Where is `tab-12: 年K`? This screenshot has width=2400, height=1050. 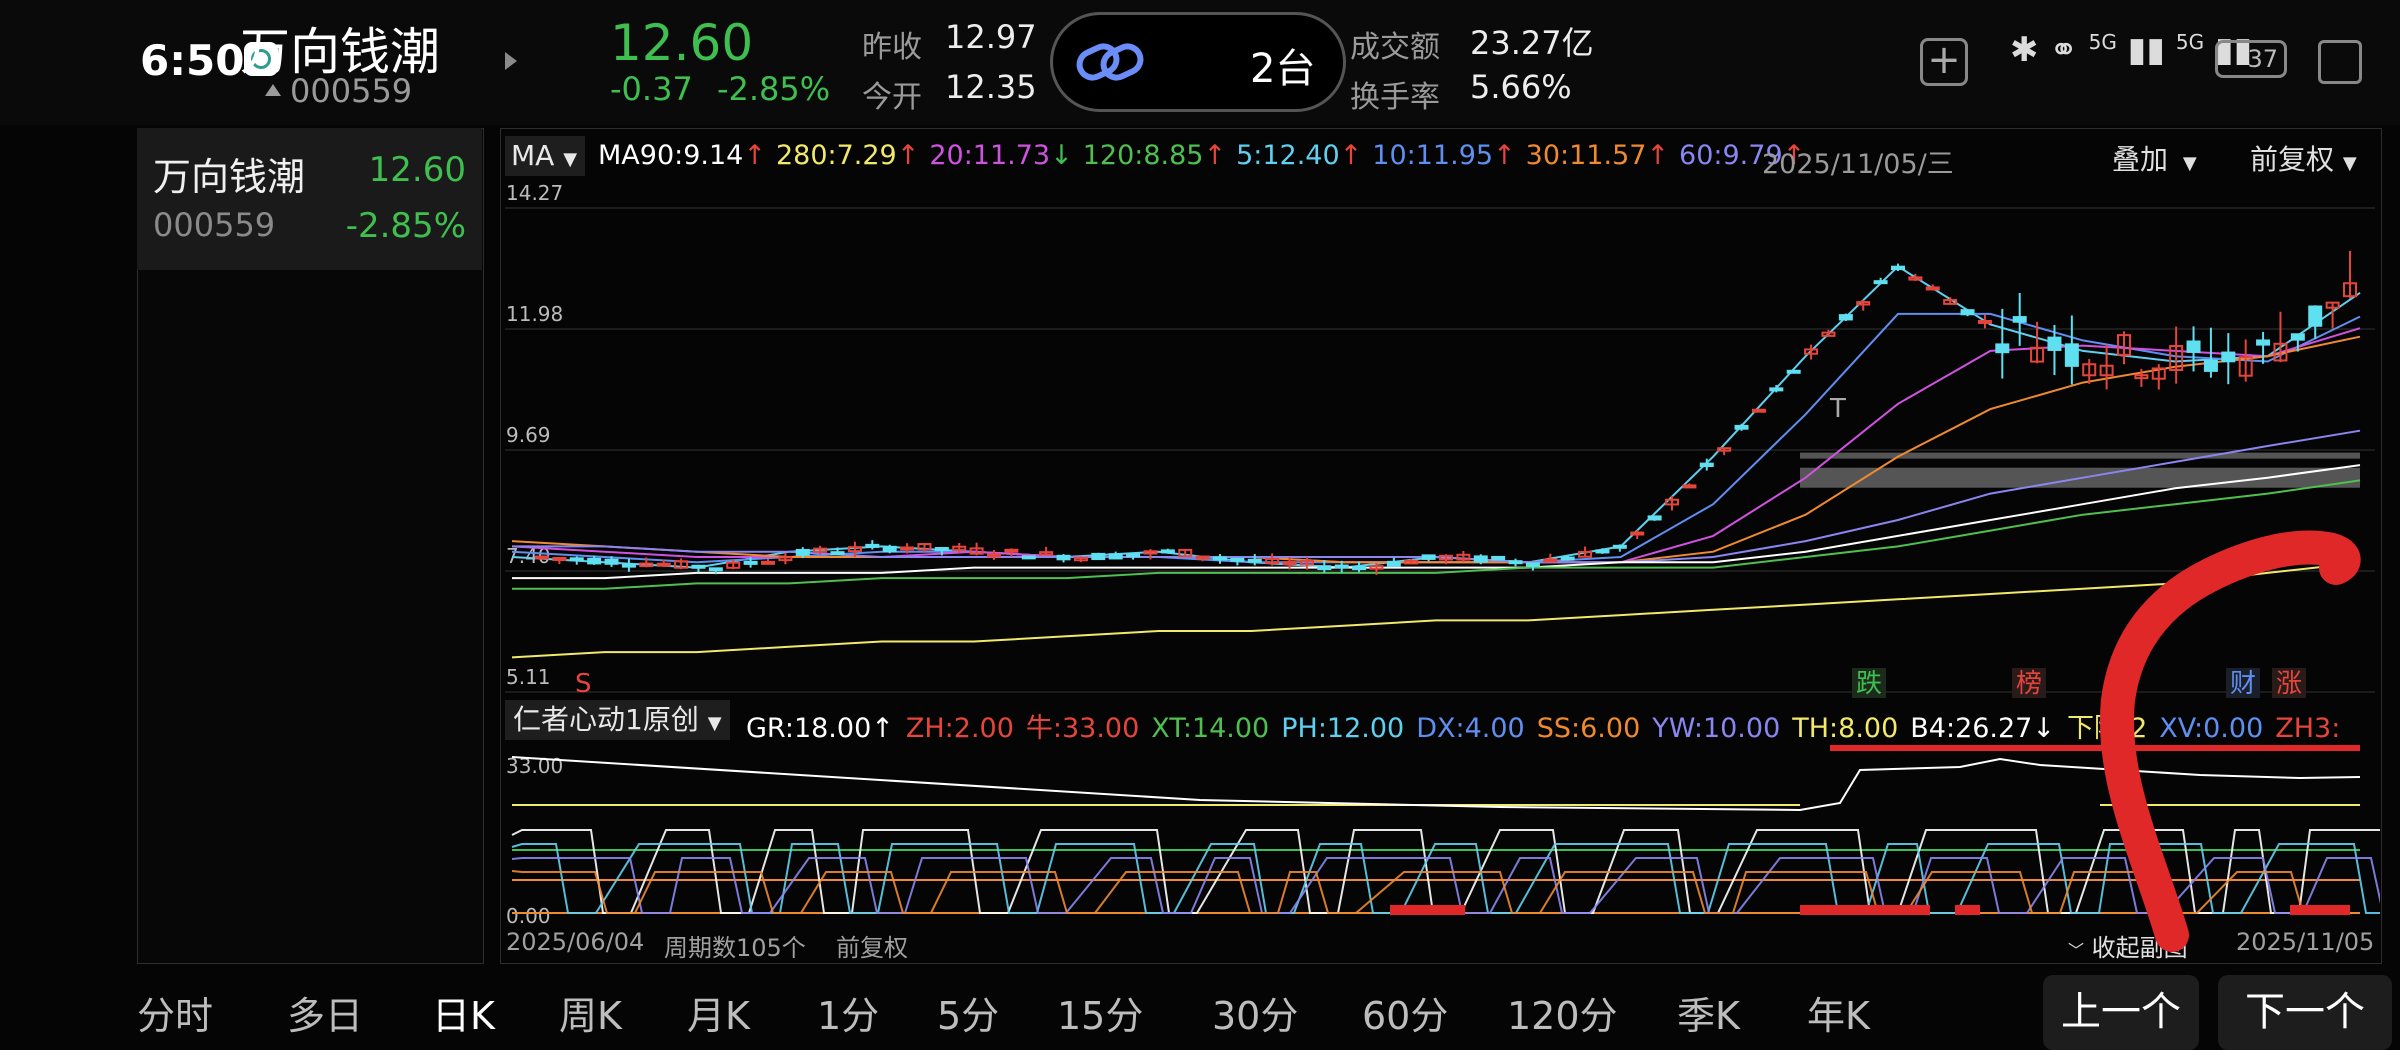
tab-12: 年K is located at coordinates (1838, 1012).